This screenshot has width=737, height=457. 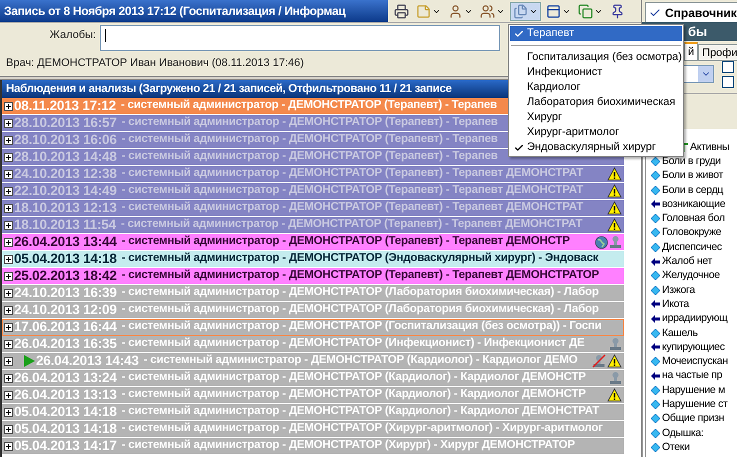 I want to click on complaints-label: Жалобы:, so click(x=72, y=35).